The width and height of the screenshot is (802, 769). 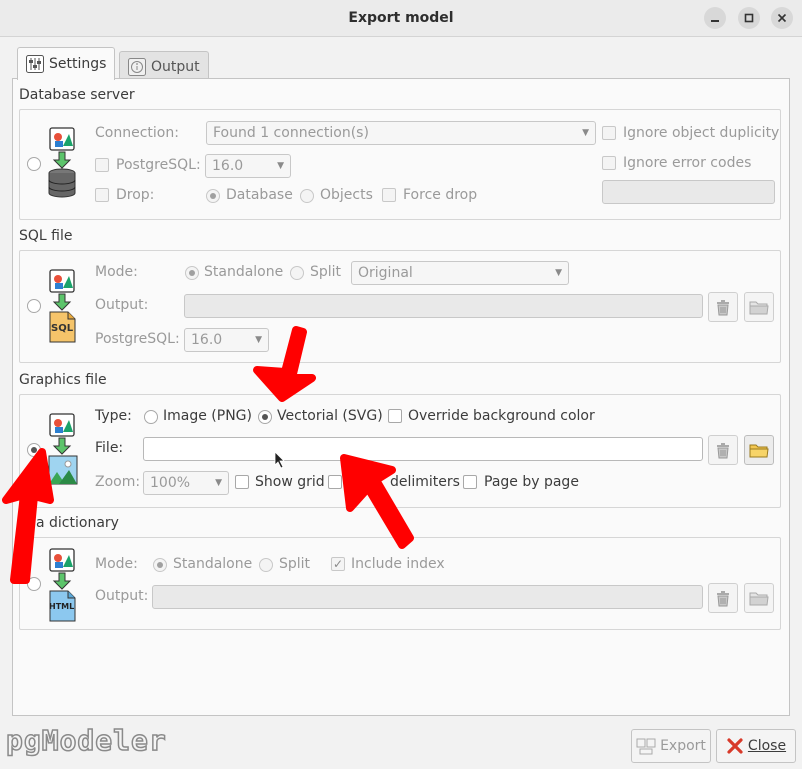 I want to click on sql-clear-button, so click(x=723, y=307).